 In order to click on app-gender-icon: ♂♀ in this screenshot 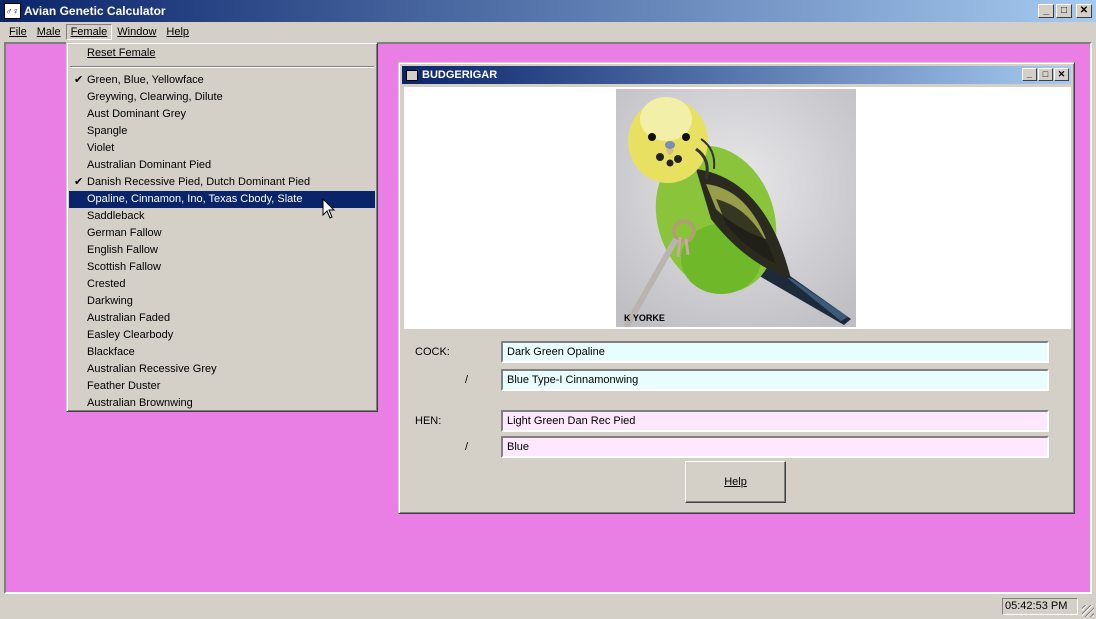, I will do `click(12, 11)`.